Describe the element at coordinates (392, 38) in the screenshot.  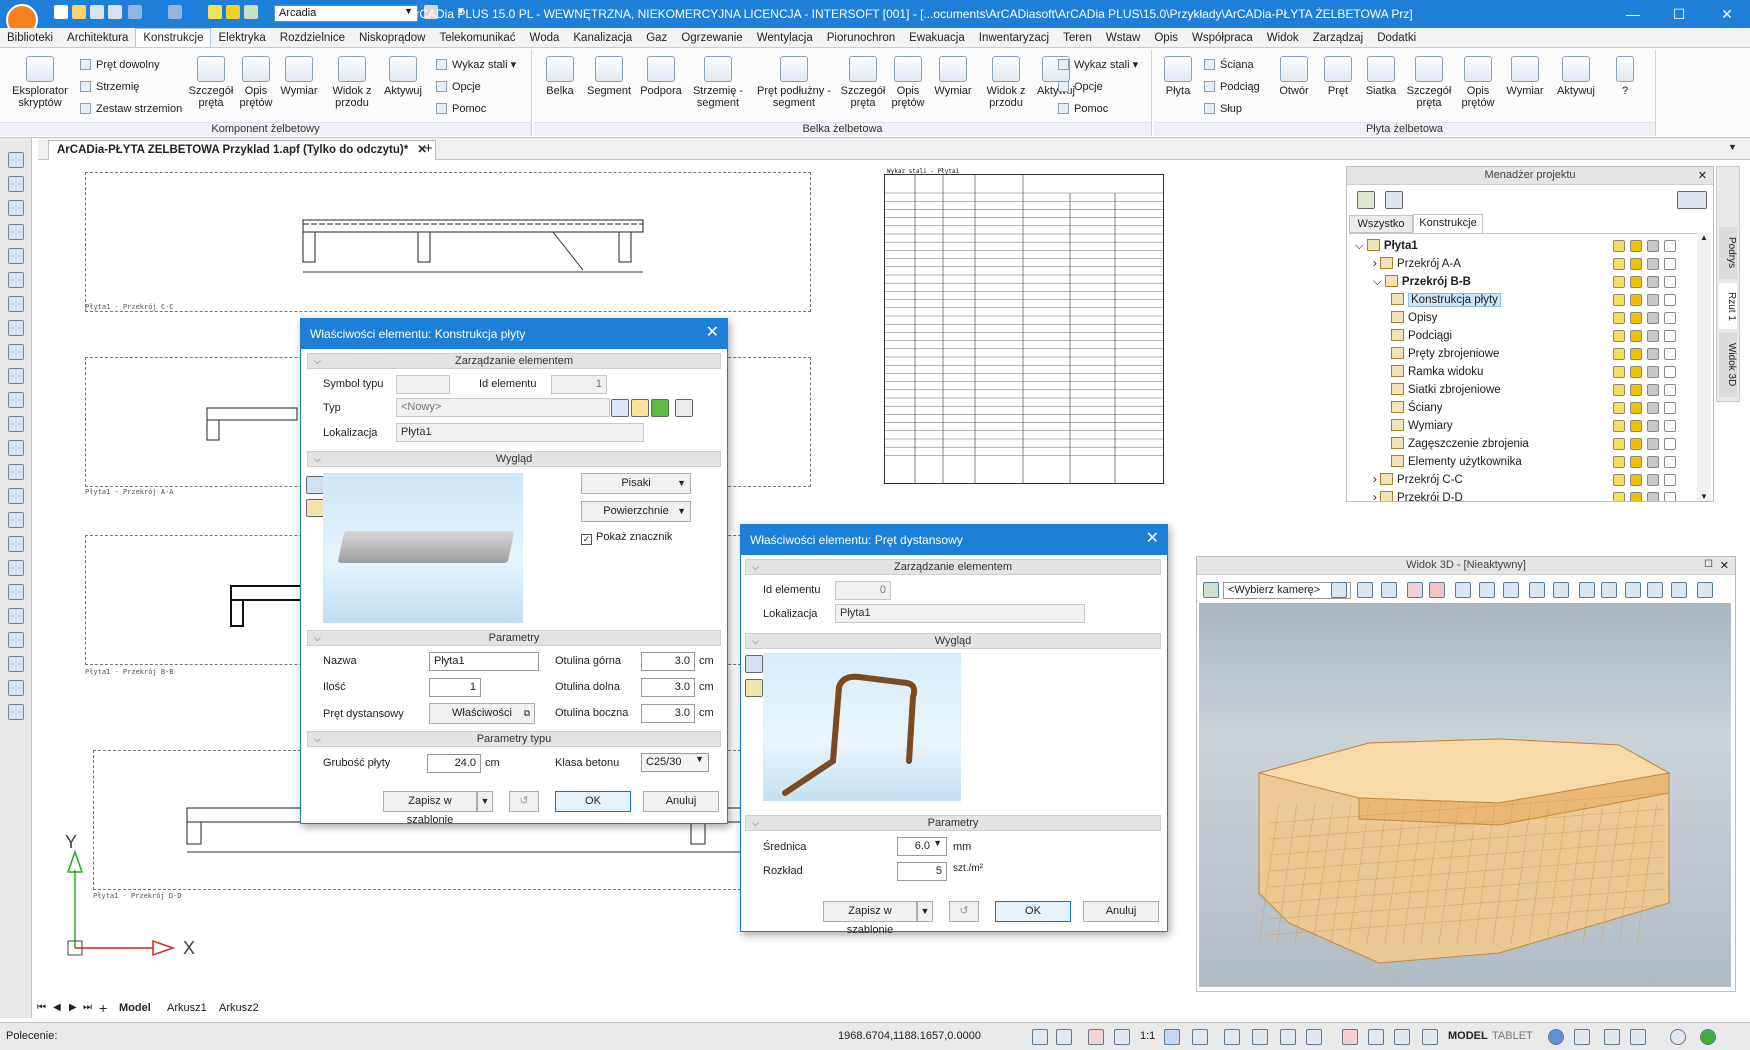
I see `menu-tab-5: Niskoprądow` at that location.